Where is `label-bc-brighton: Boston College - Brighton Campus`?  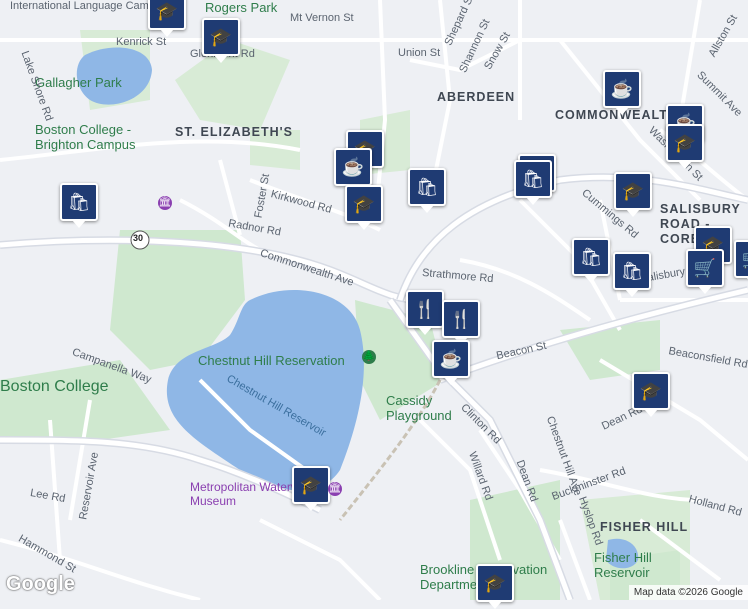 label-bc-brighton: Boston College - Brighton Campus is located at coordinates (85, 137).